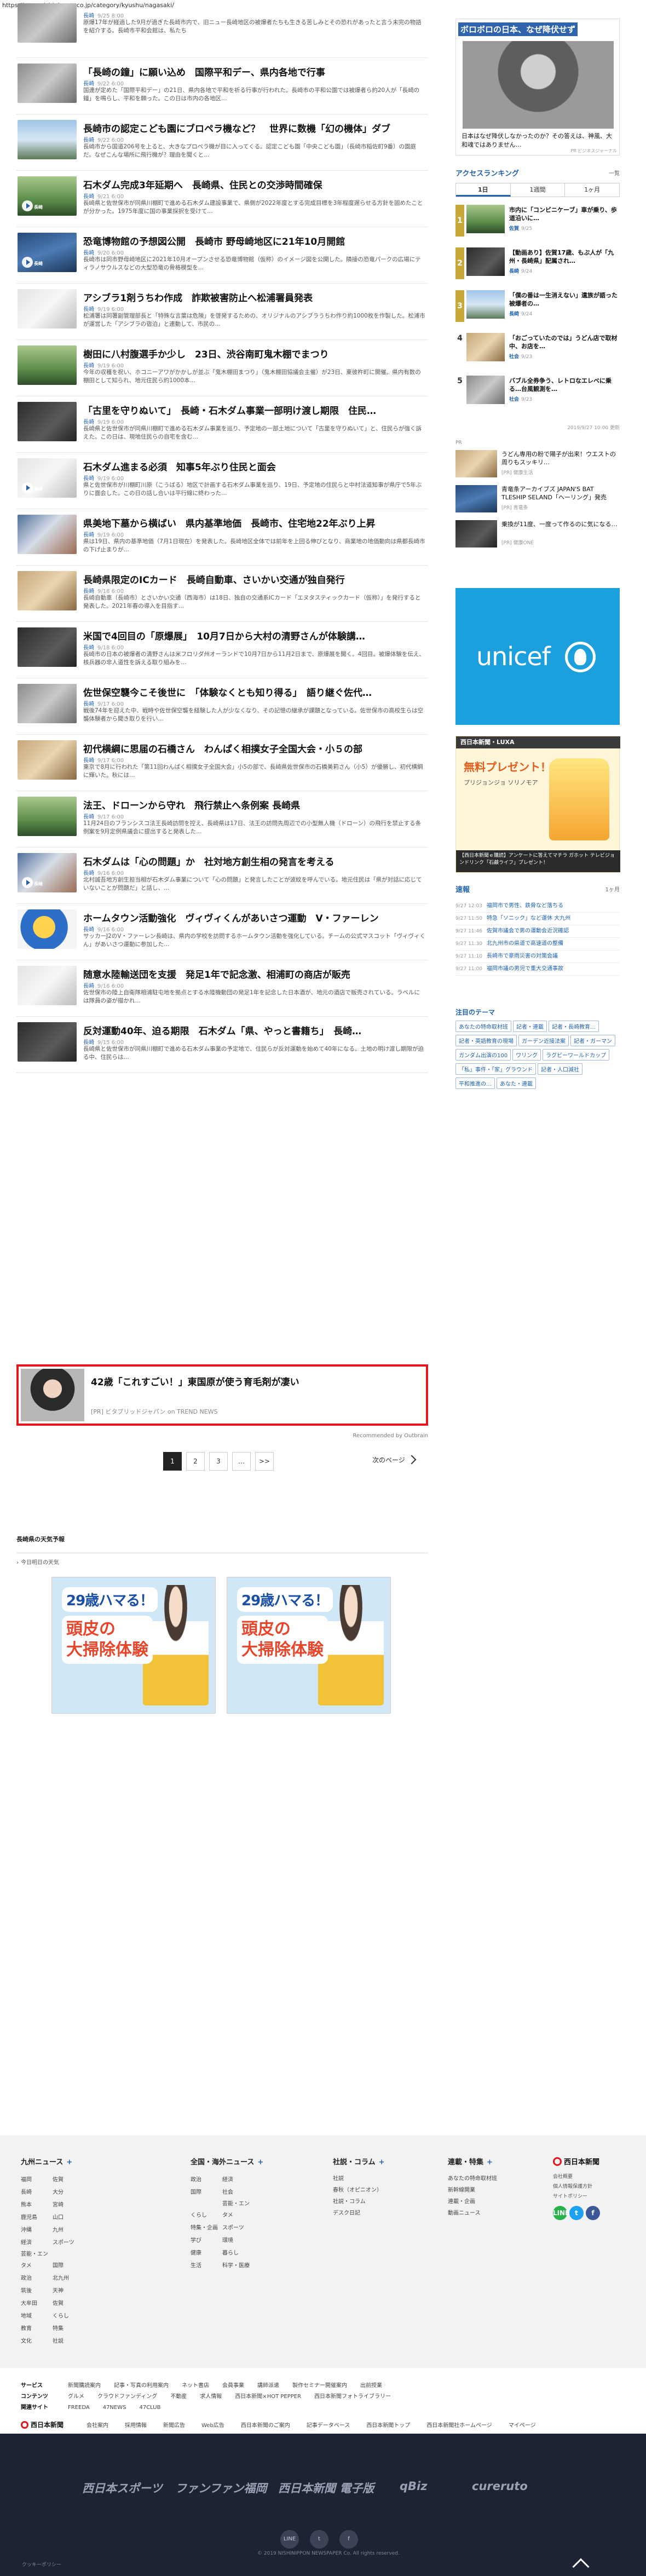 Image resolution: width=646 pixels, height=2576 pixels. I want to click on unicef-banner: unicef, so click(537, 656).